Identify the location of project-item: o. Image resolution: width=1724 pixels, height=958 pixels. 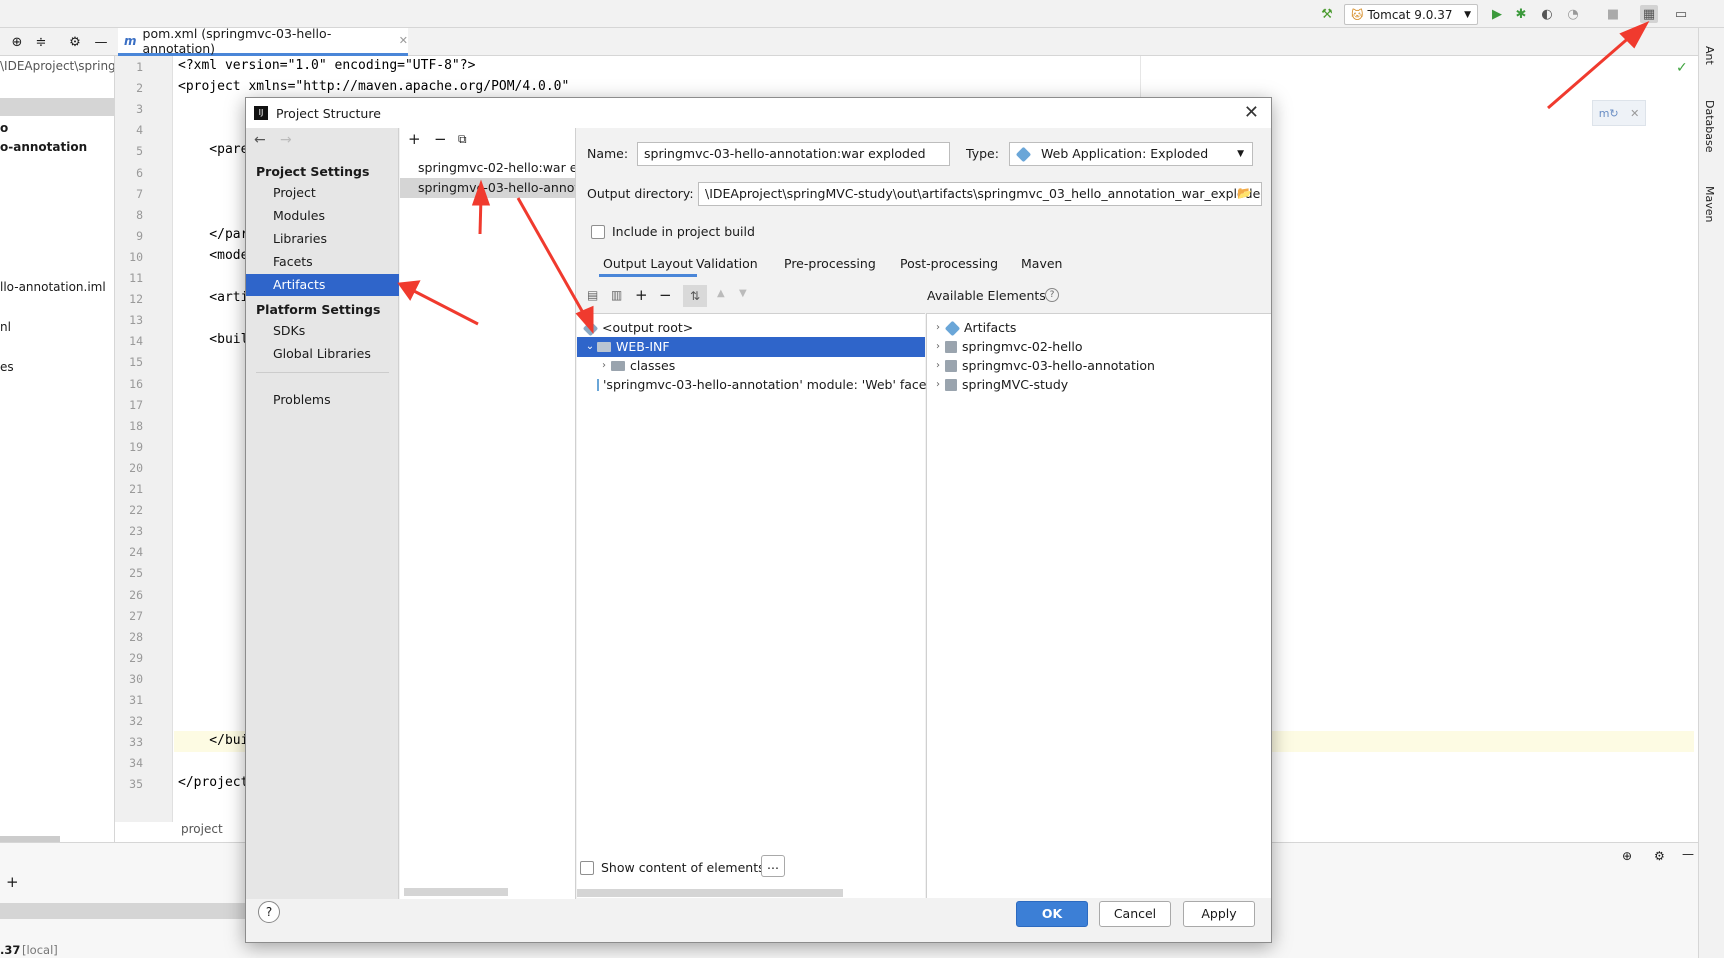
(4, 128).